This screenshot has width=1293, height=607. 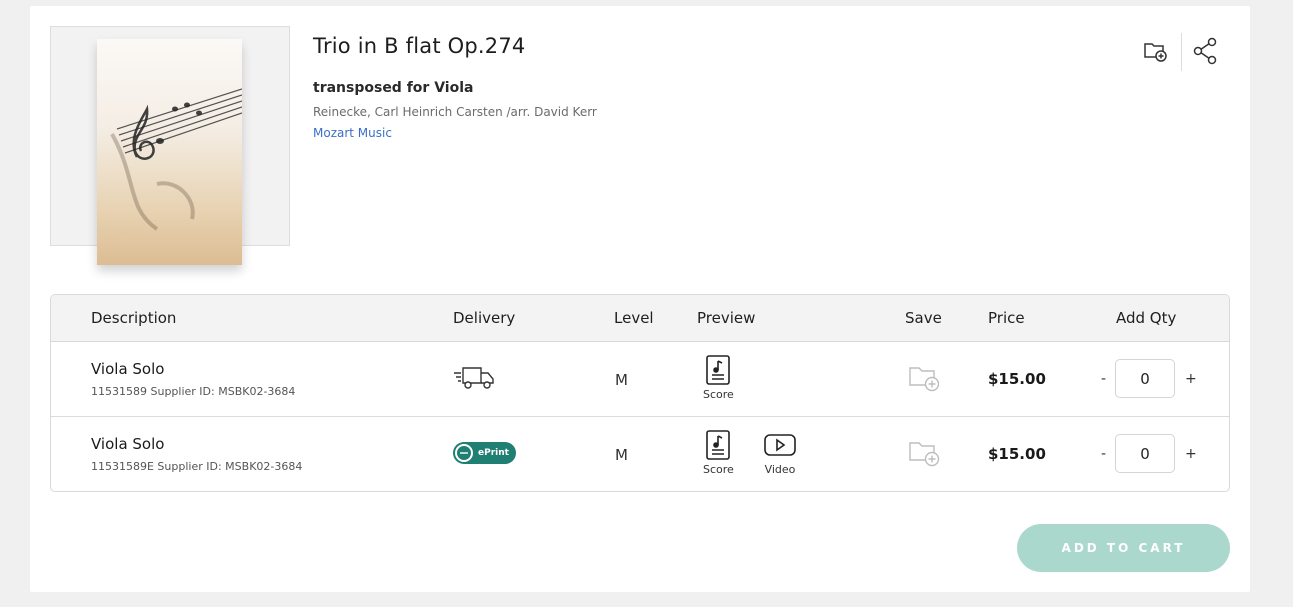 I want to click on eprint-label: ePrint, so click(x=493, y=453).